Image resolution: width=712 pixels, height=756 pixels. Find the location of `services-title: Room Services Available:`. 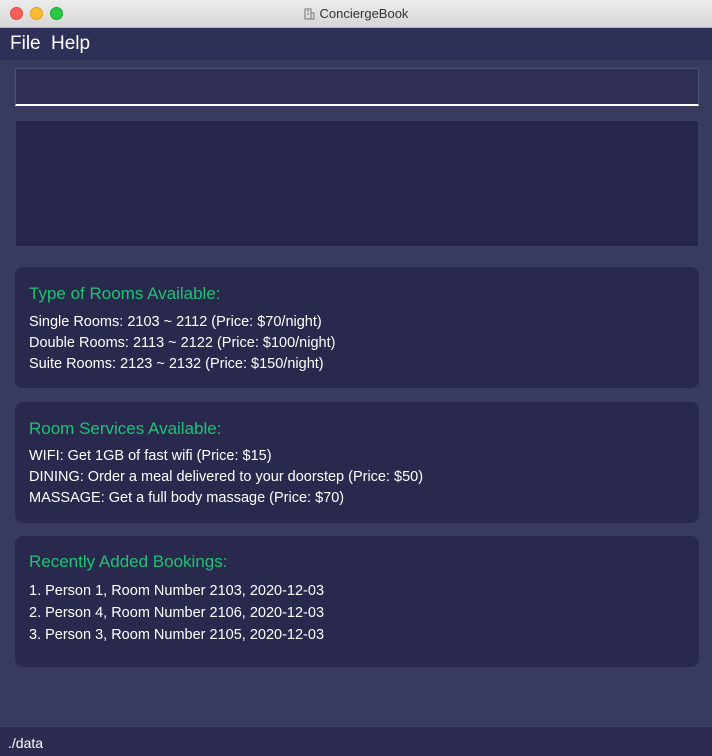

services-title: Room Services Available: is located at coordinates (125, 428).